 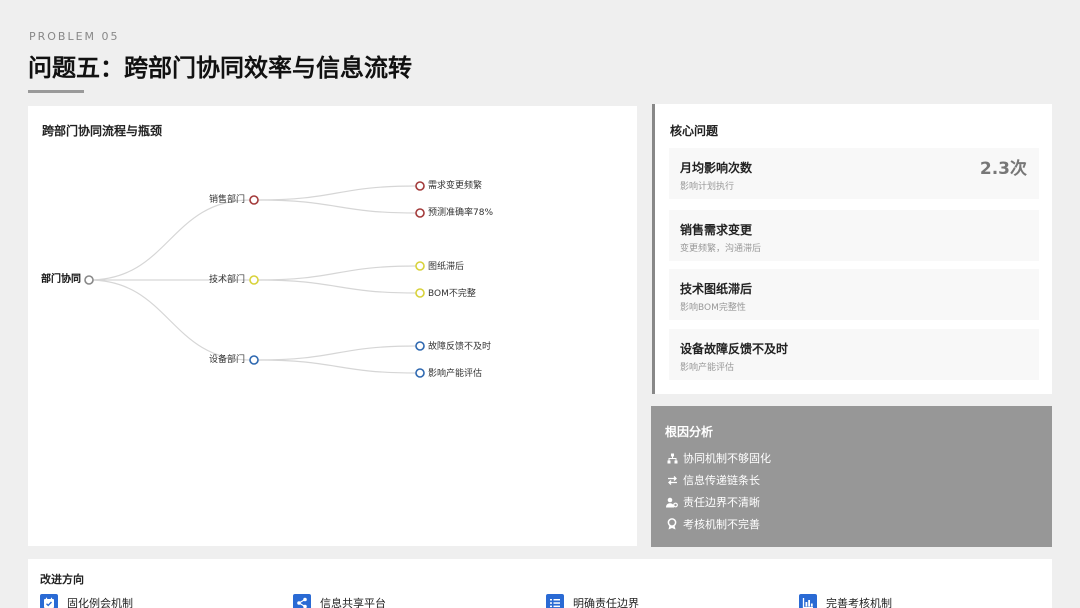 I want to click on branch-label-sales: 销售部门, so click(x=227, y=200).